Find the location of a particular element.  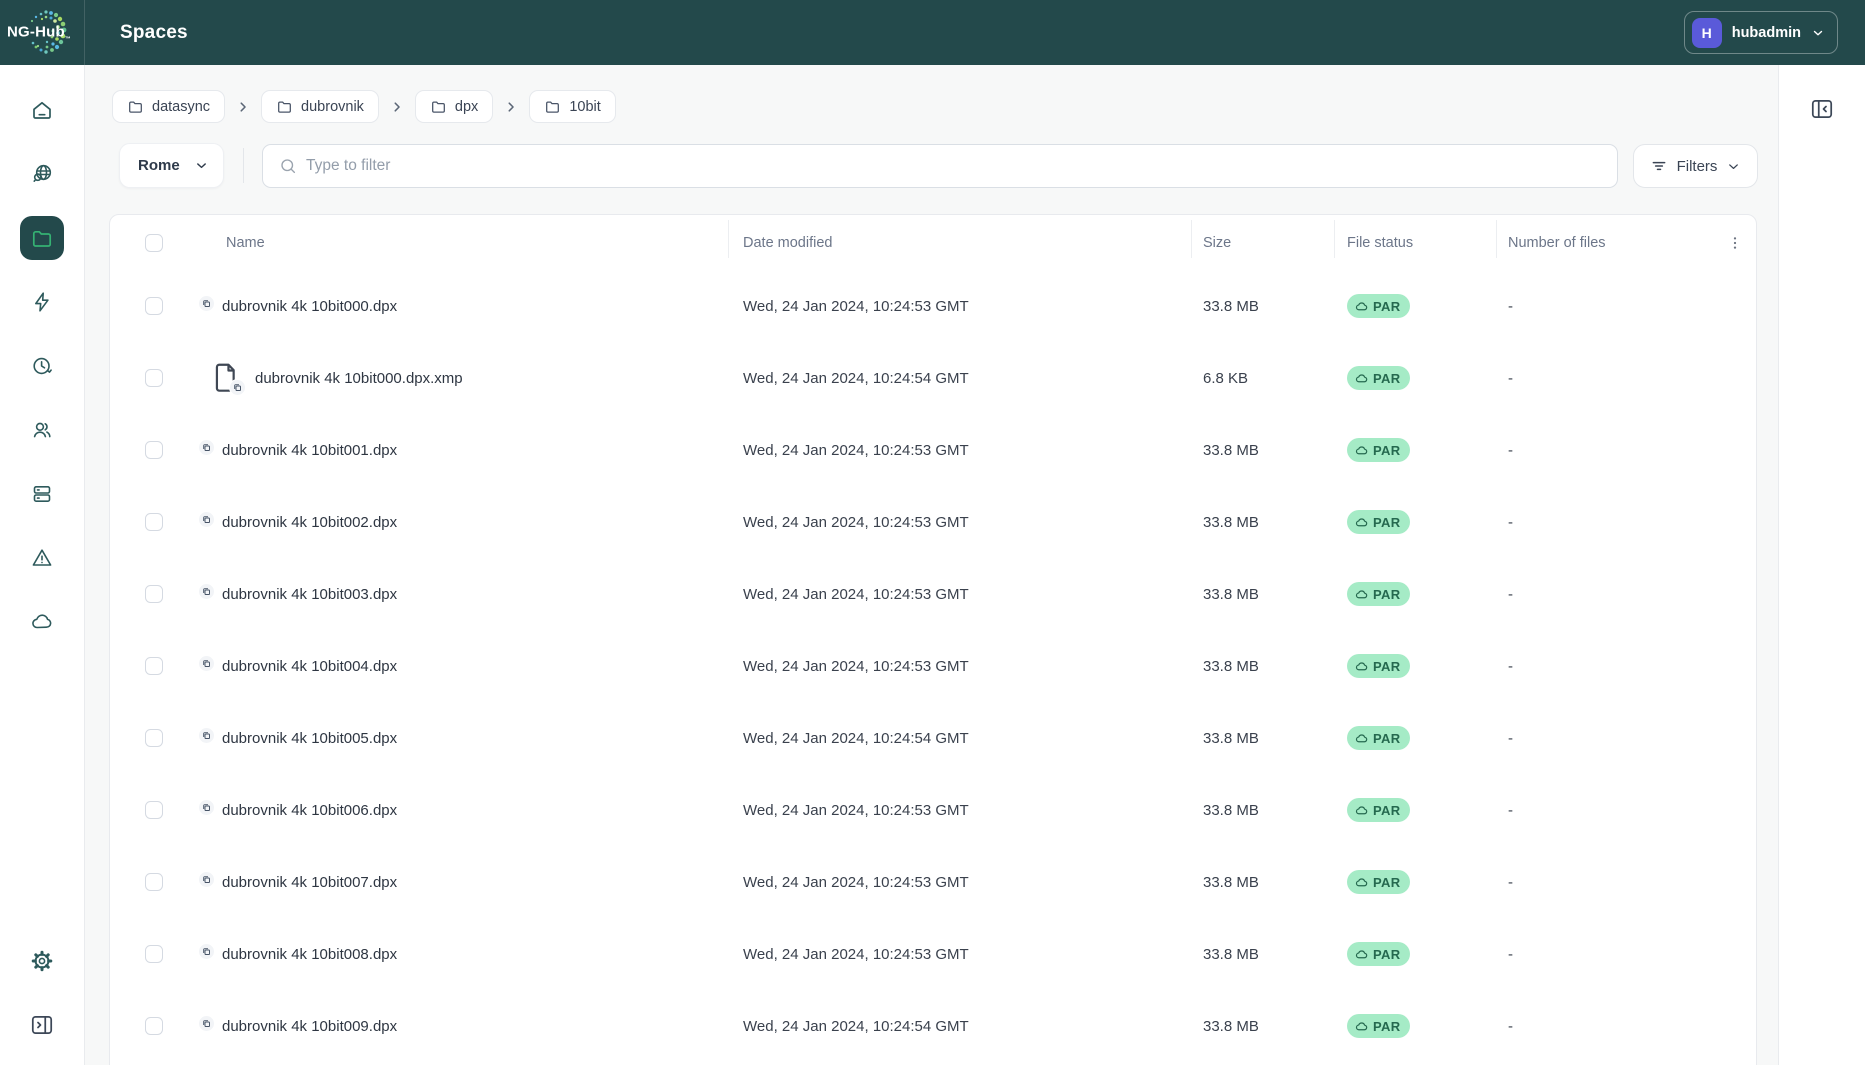

search-input is located at coordinates (961, 166).